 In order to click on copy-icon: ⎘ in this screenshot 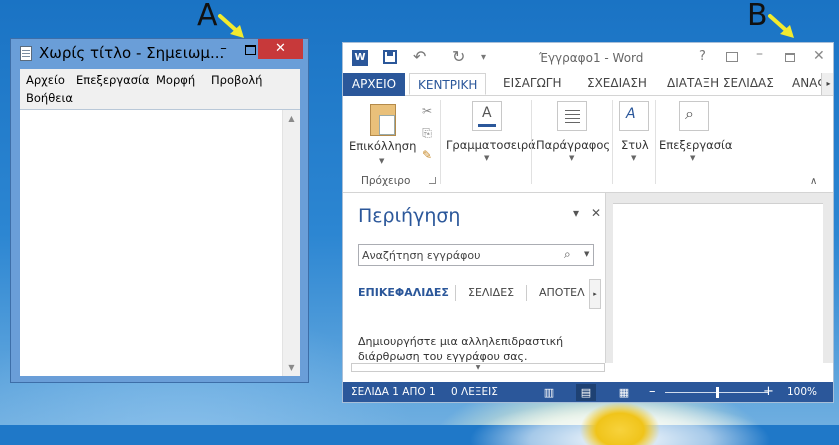, I will do `click(427, 133)`.